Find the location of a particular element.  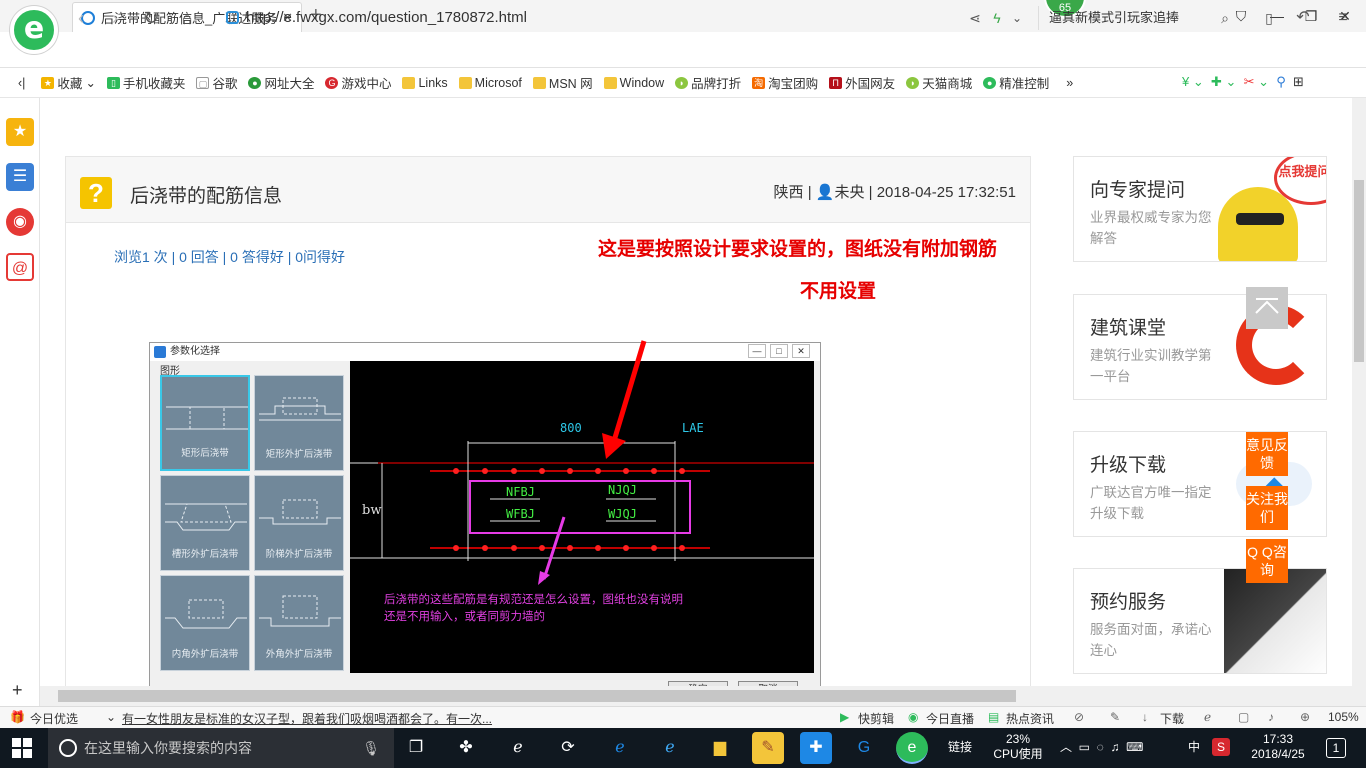

clock-date: 2018/4/25 is located at coordinates (1278, 754).